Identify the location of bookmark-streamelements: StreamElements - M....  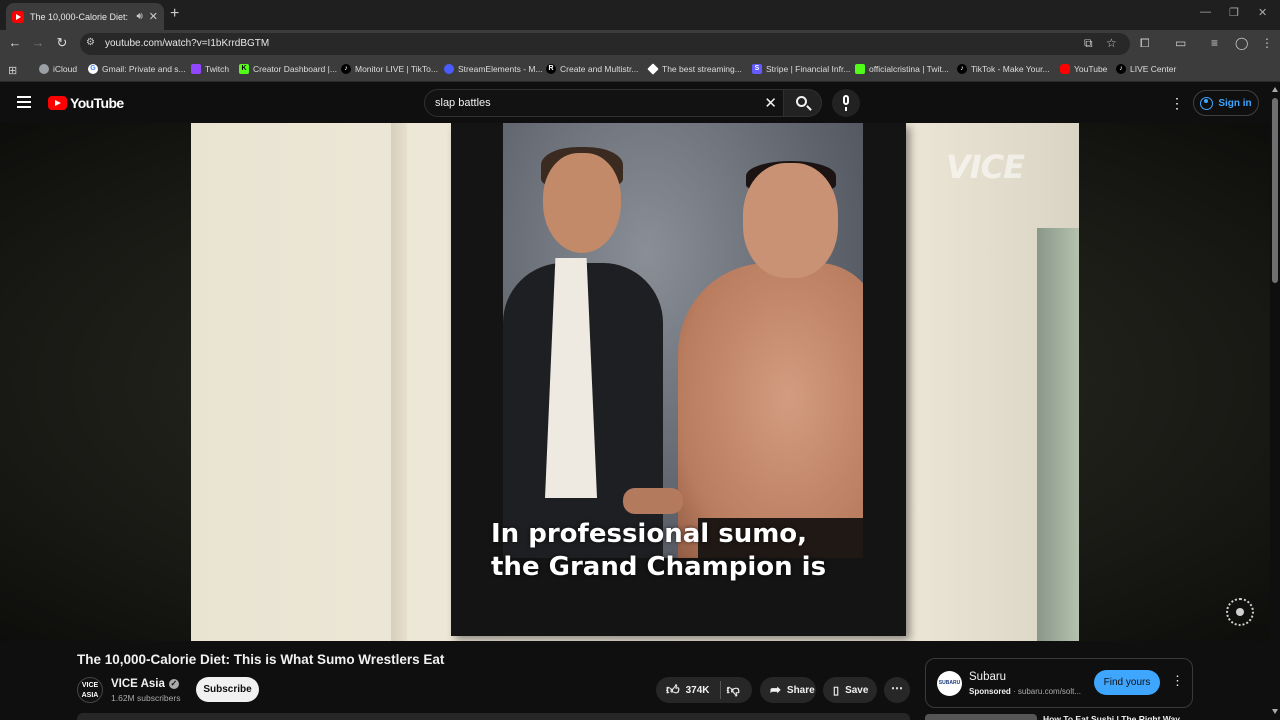
(493, 69).